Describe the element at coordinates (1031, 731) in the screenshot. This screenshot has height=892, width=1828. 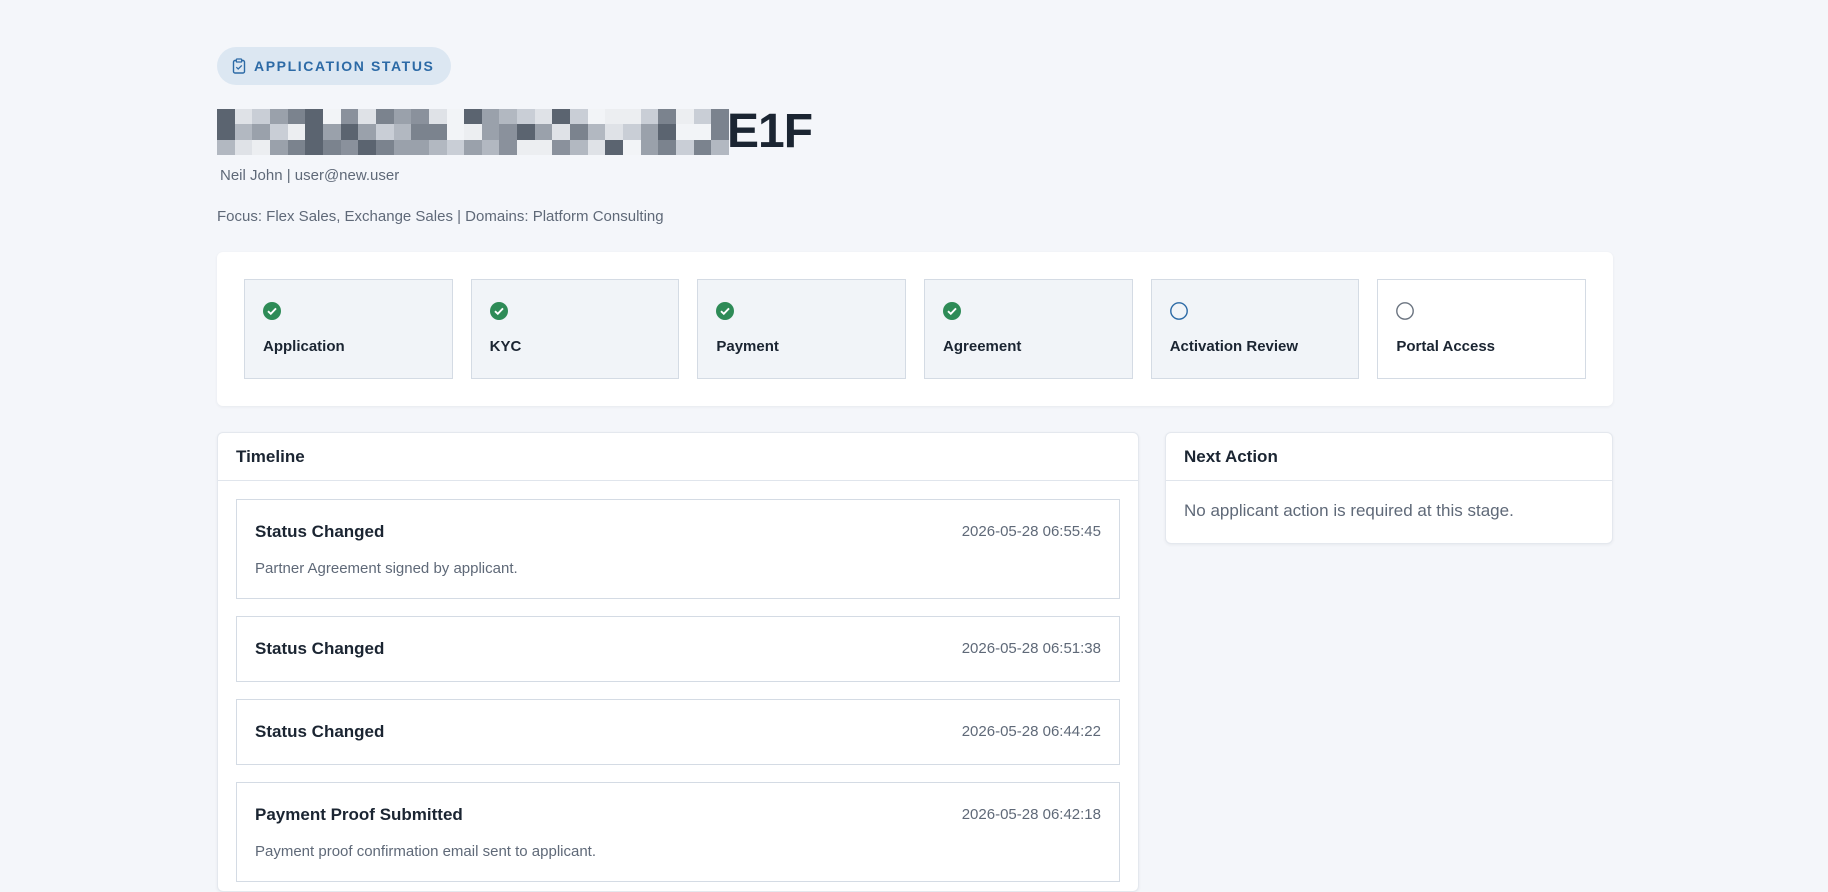
I see `event-timestamp: 2026-05-28 06:44:22` at that location.